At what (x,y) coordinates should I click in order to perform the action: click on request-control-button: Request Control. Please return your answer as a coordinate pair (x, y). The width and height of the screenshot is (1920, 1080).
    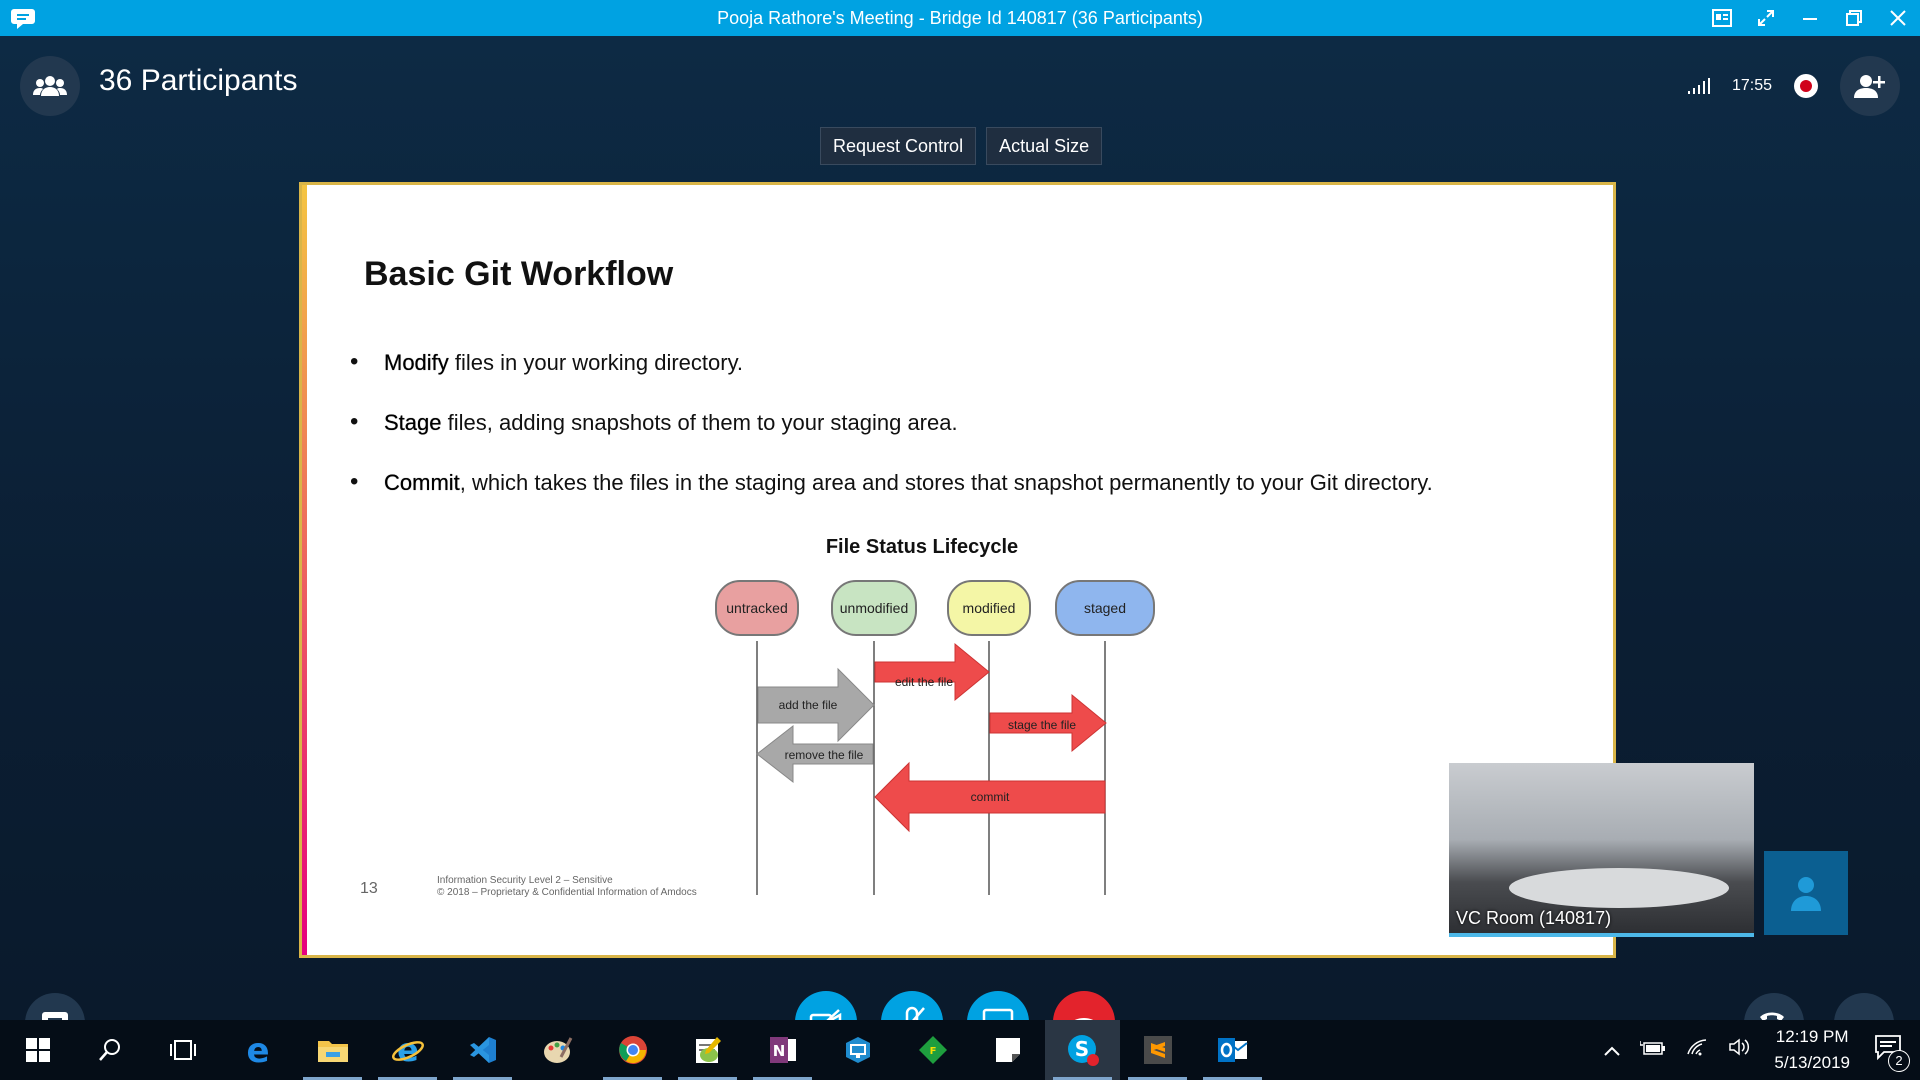
    Looking at the image, I should click on (898, 146).